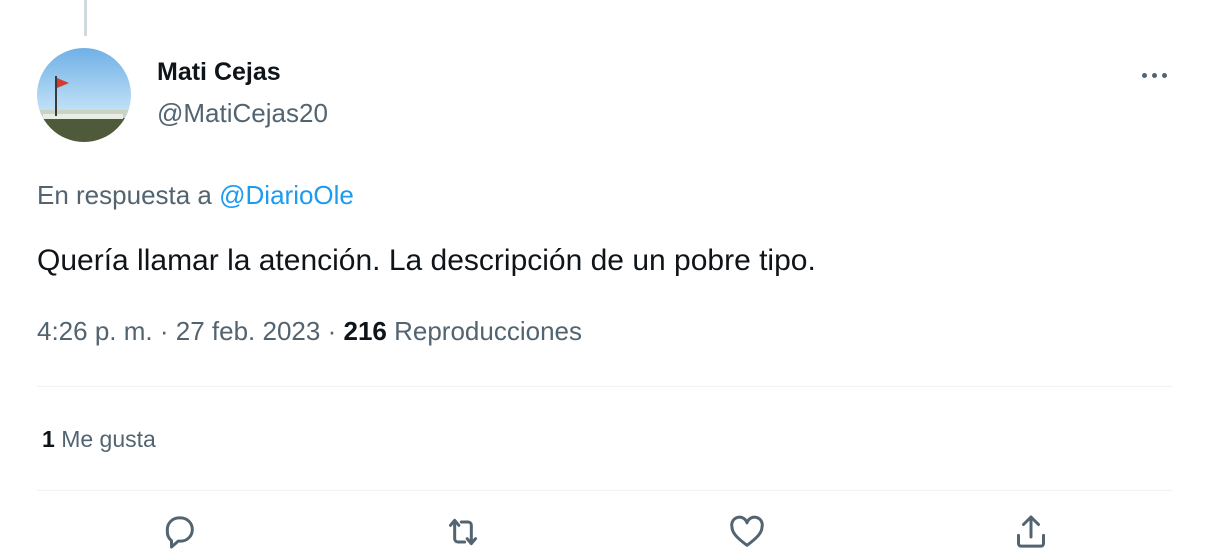 This screenshot has width=1224, height=558. Describe the element at coordinates (48, 439) in the screenshot. I see `likes-count: 1` at that location.